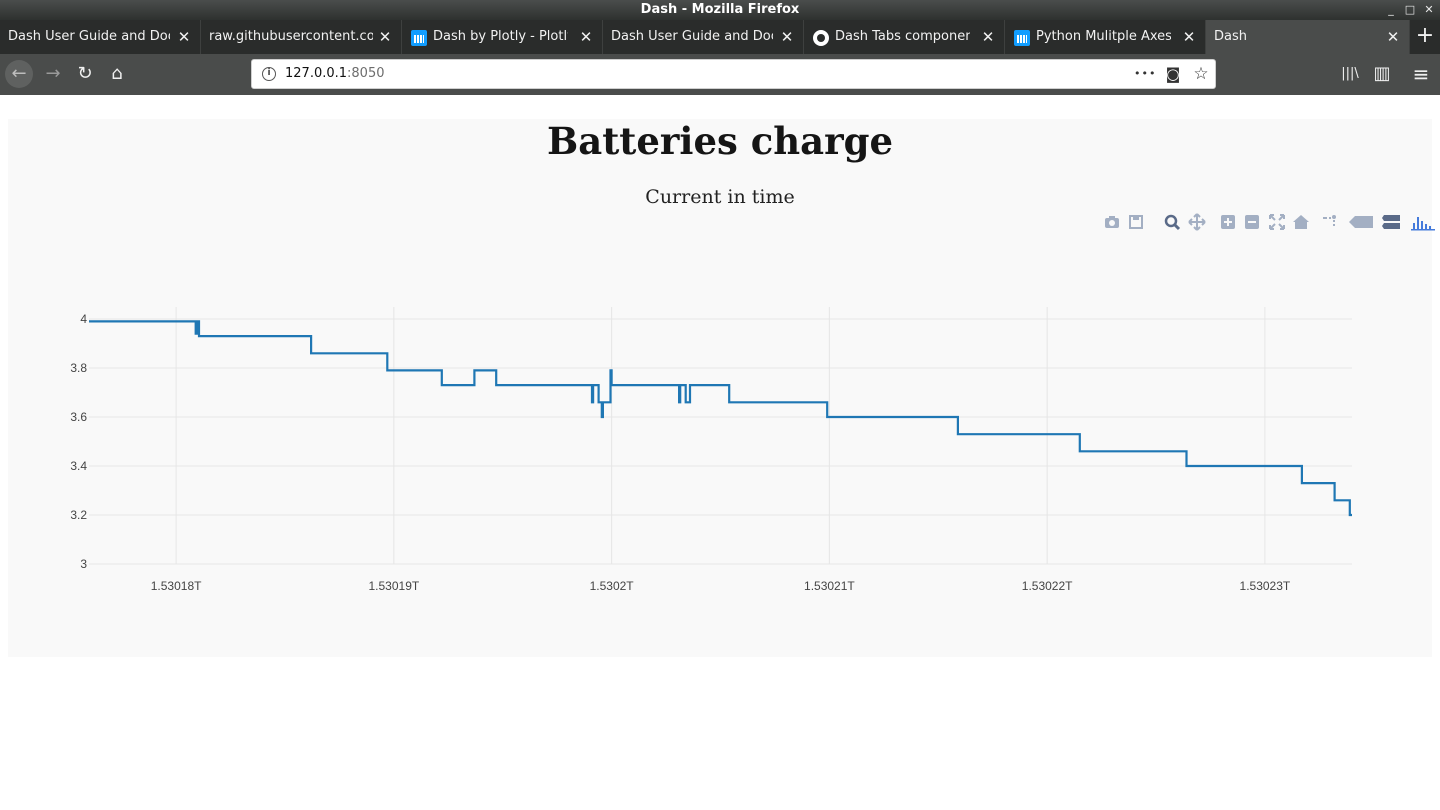 The width and height of the screenshot is (1440, 810). I want to click on tab-label: Dash by Plotly - Plotly, so click(500, 36).